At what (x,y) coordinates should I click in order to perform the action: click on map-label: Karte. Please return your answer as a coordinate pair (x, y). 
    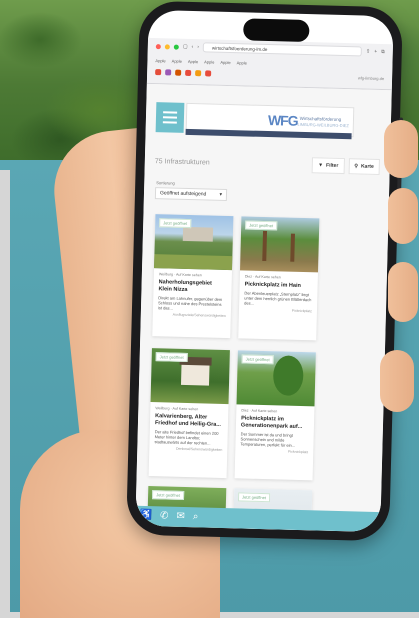
    Looking at the image, I should click on (367, 166).